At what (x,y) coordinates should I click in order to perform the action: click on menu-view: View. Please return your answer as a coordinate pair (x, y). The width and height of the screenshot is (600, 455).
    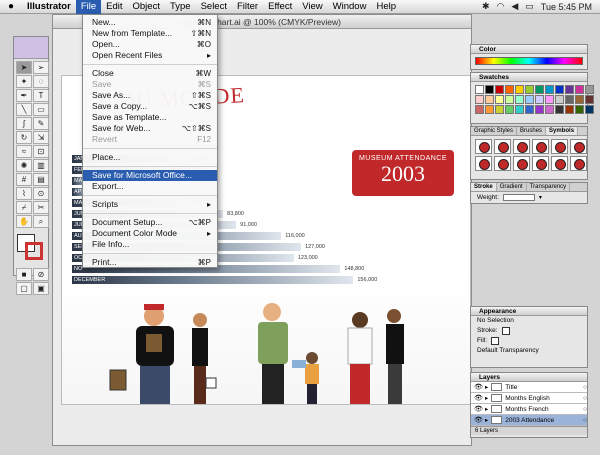
    Looking at the image, I should click on (312, 7).